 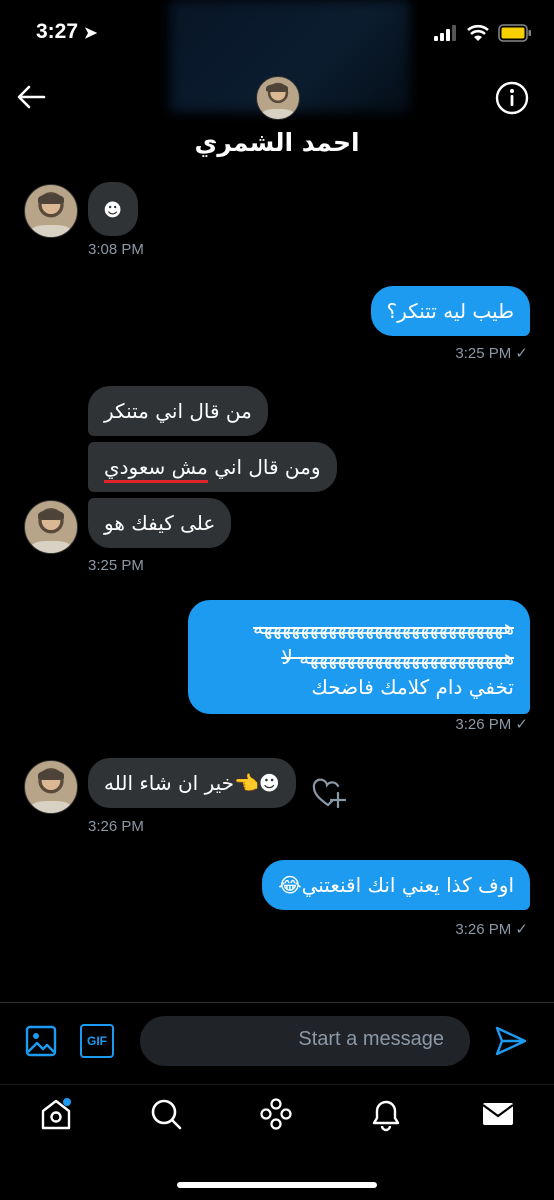 I want to click on nav-messages, so click(x=498, y=1116).